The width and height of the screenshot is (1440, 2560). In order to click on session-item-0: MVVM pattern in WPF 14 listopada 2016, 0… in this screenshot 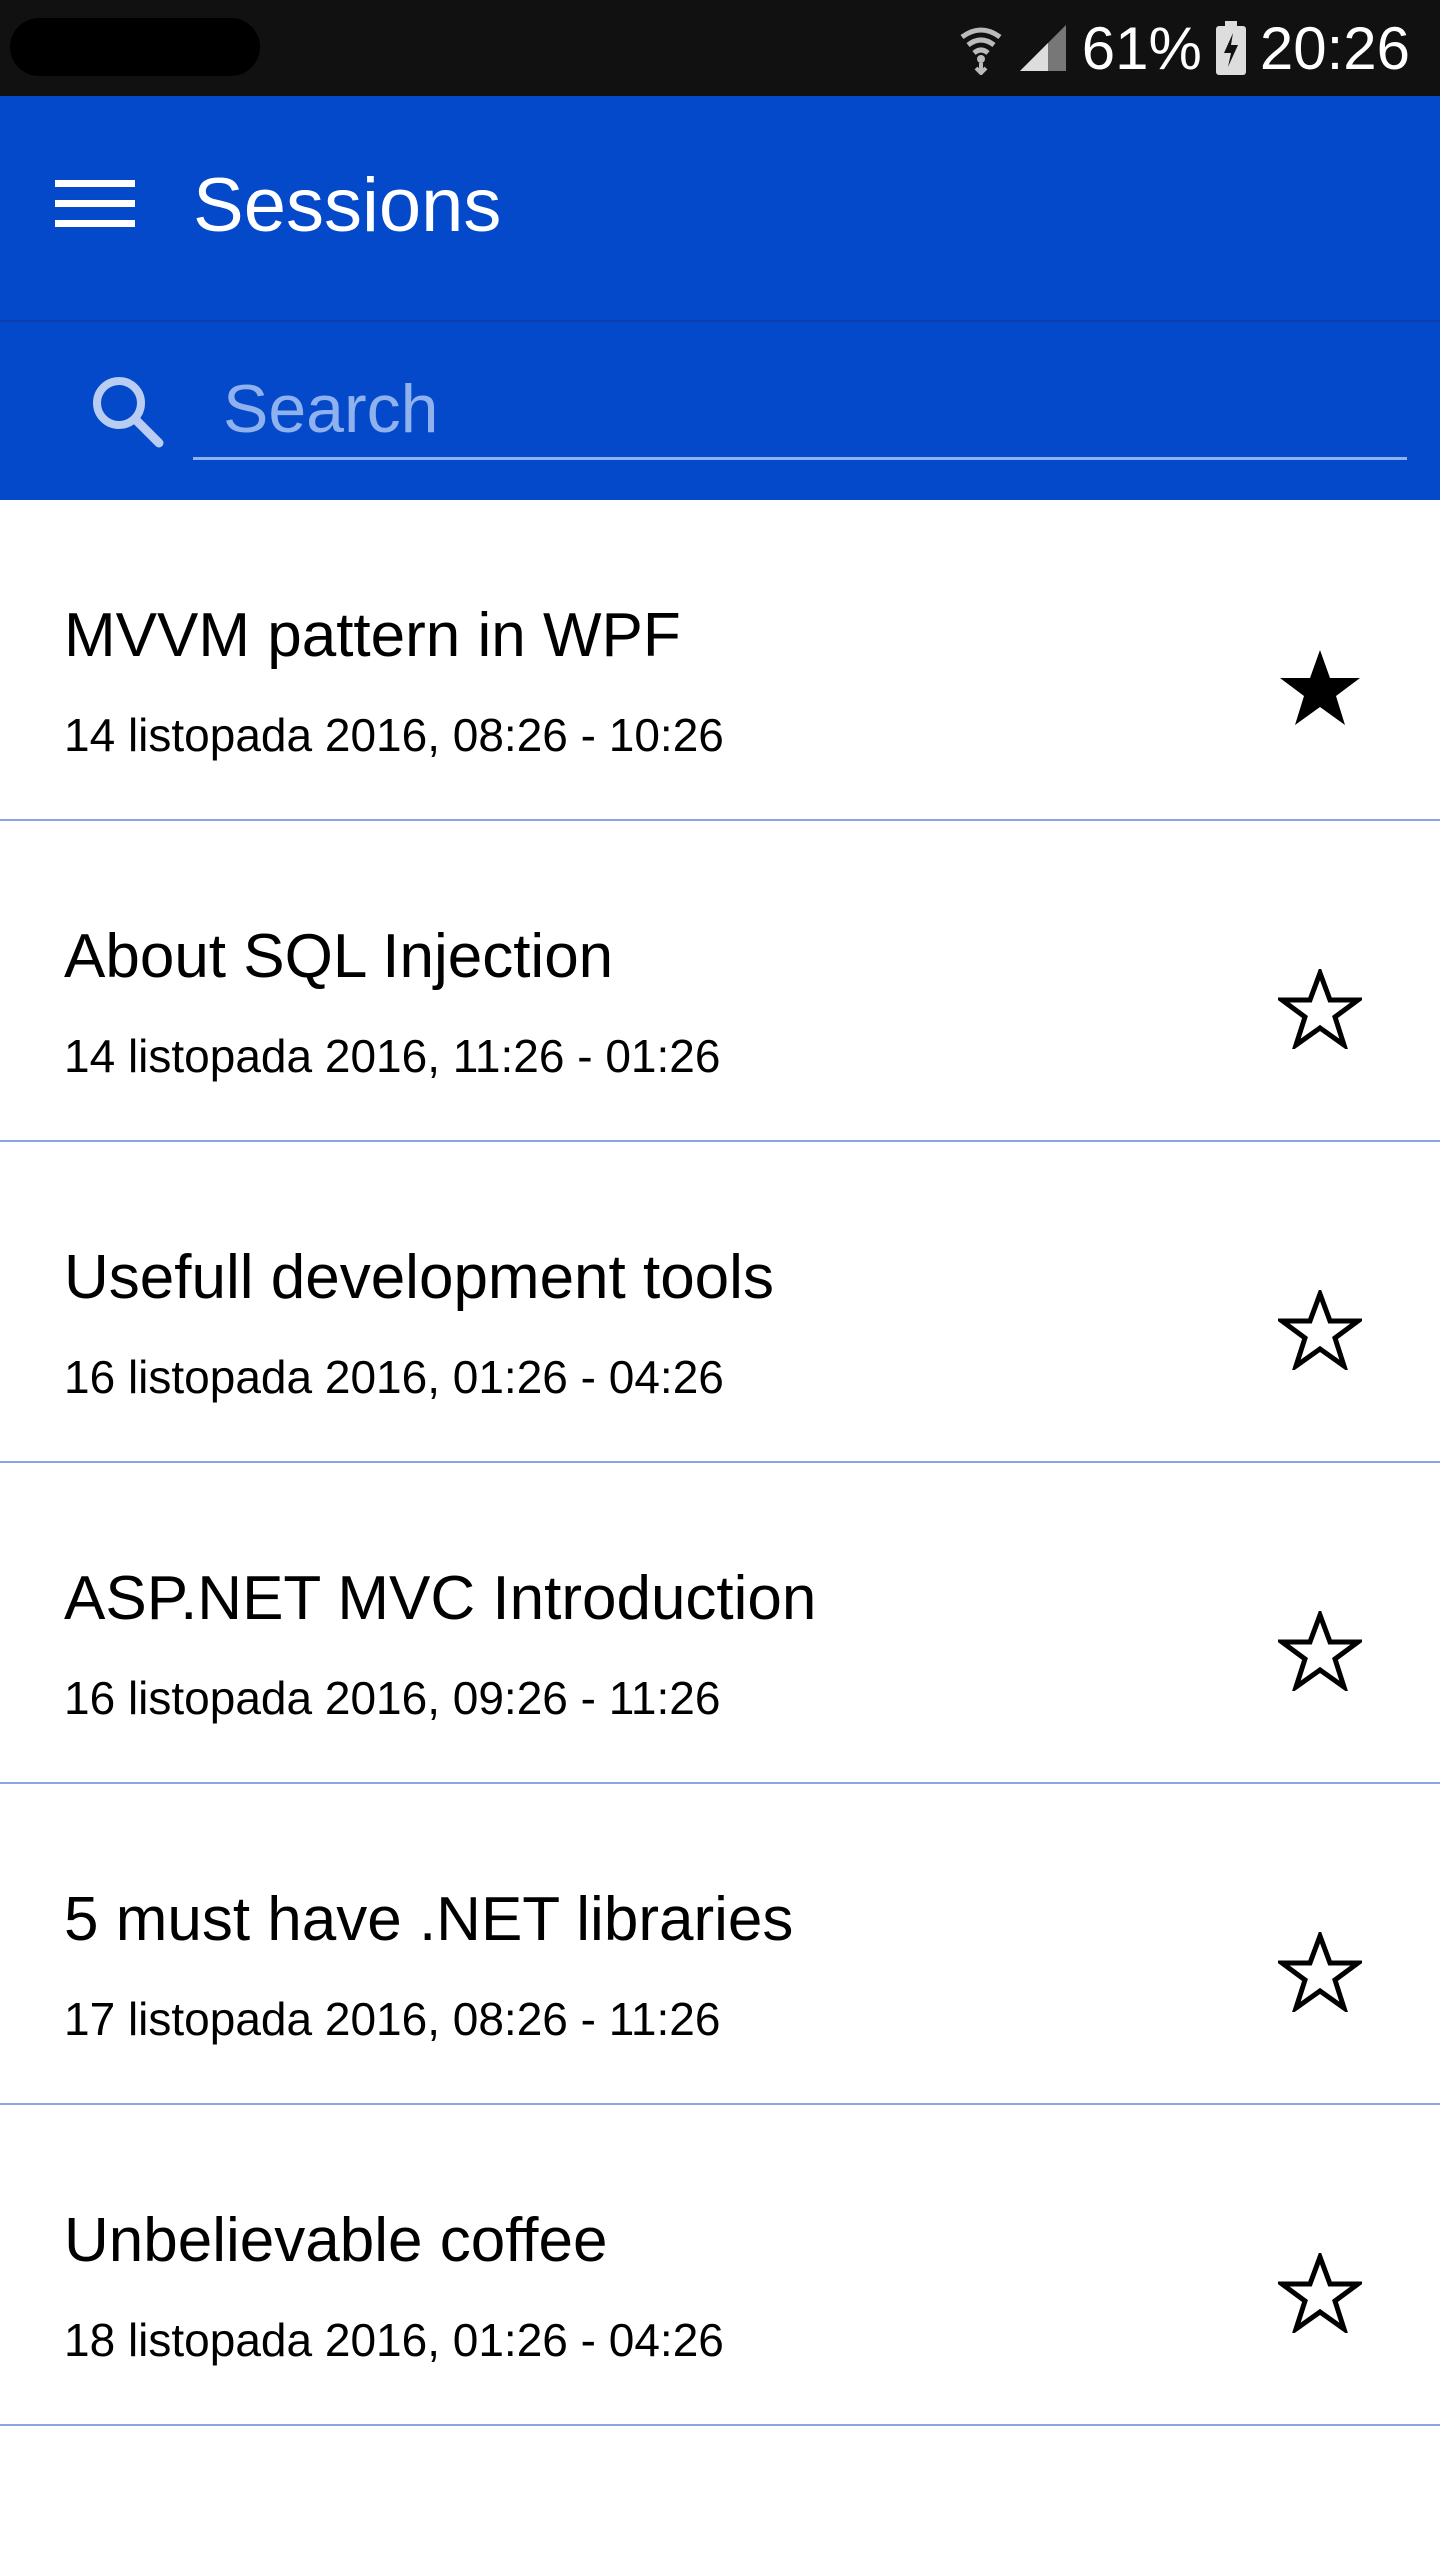, I will do `click(720, 660)`.